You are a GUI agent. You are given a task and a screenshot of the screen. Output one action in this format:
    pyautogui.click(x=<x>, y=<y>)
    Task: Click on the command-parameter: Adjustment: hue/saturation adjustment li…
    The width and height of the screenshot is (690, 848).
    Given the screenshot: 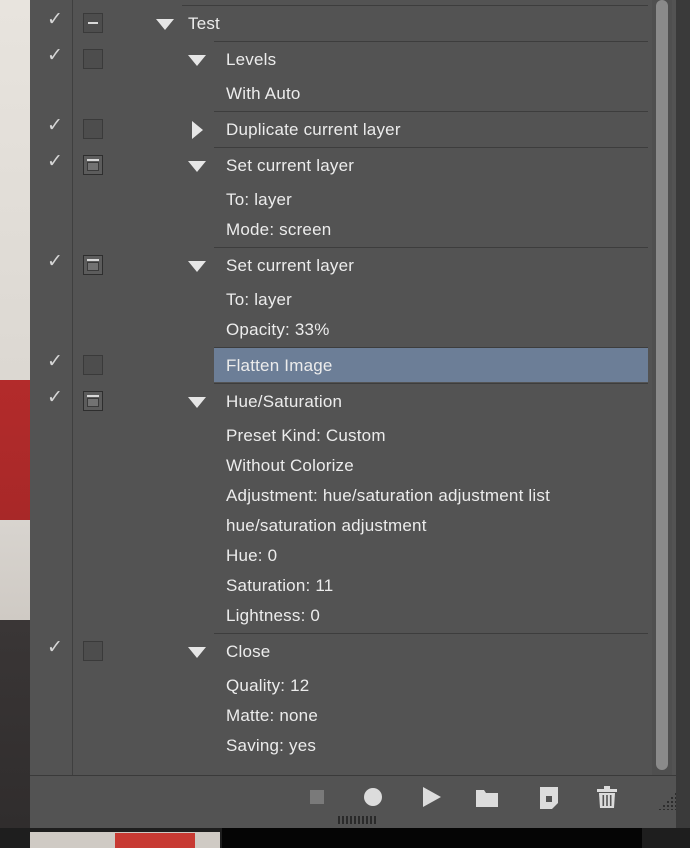 What is the action you would take?
    pyautogui.click(x=388, y=495)
    